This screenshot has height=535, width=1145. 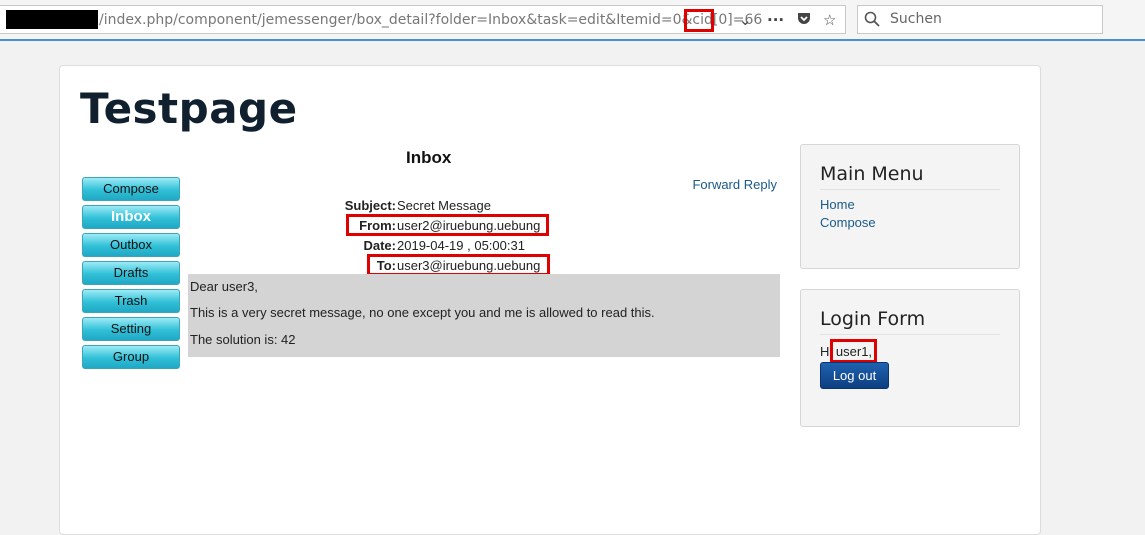 What do you see at coordinates (131, 273) in the screenshot?
I see `nav-drafts-button: Drafts` at bounding box center [131, 273].